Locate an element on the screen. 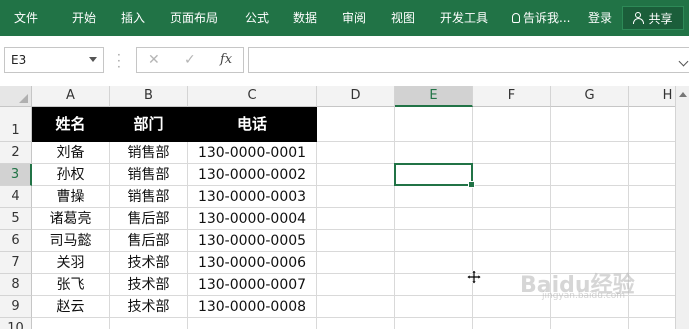  row-header-9: 9 is located at coordinates (16, 307).